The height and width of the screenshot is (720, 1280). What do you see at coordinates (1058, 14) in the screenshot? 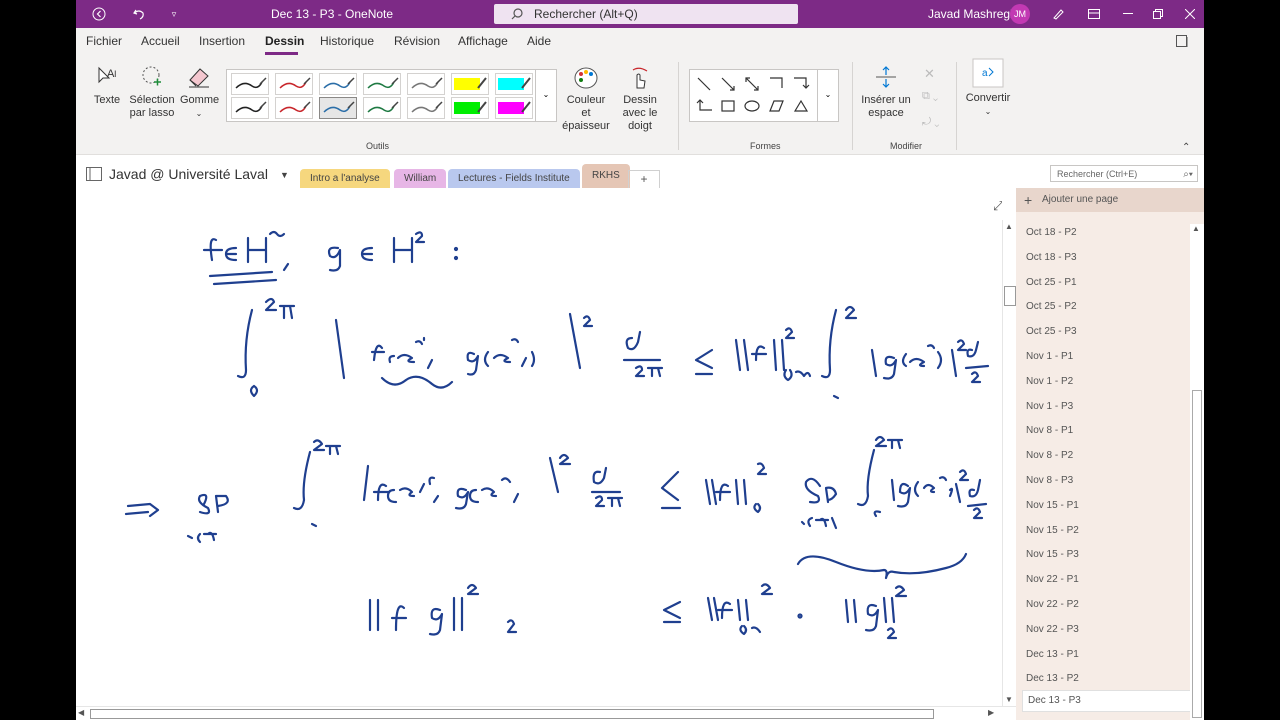
I see `pen-feedback-icon` at bounding box center [1058, 14].